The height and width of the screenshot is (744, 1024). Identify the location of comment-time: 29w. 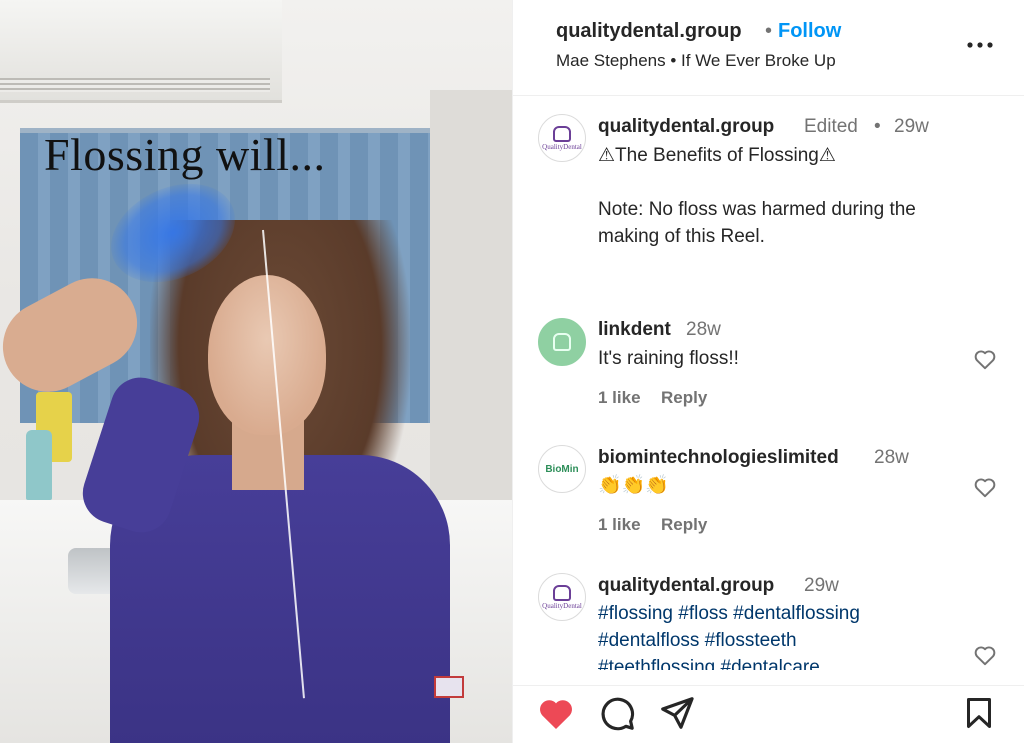
(821, 586).